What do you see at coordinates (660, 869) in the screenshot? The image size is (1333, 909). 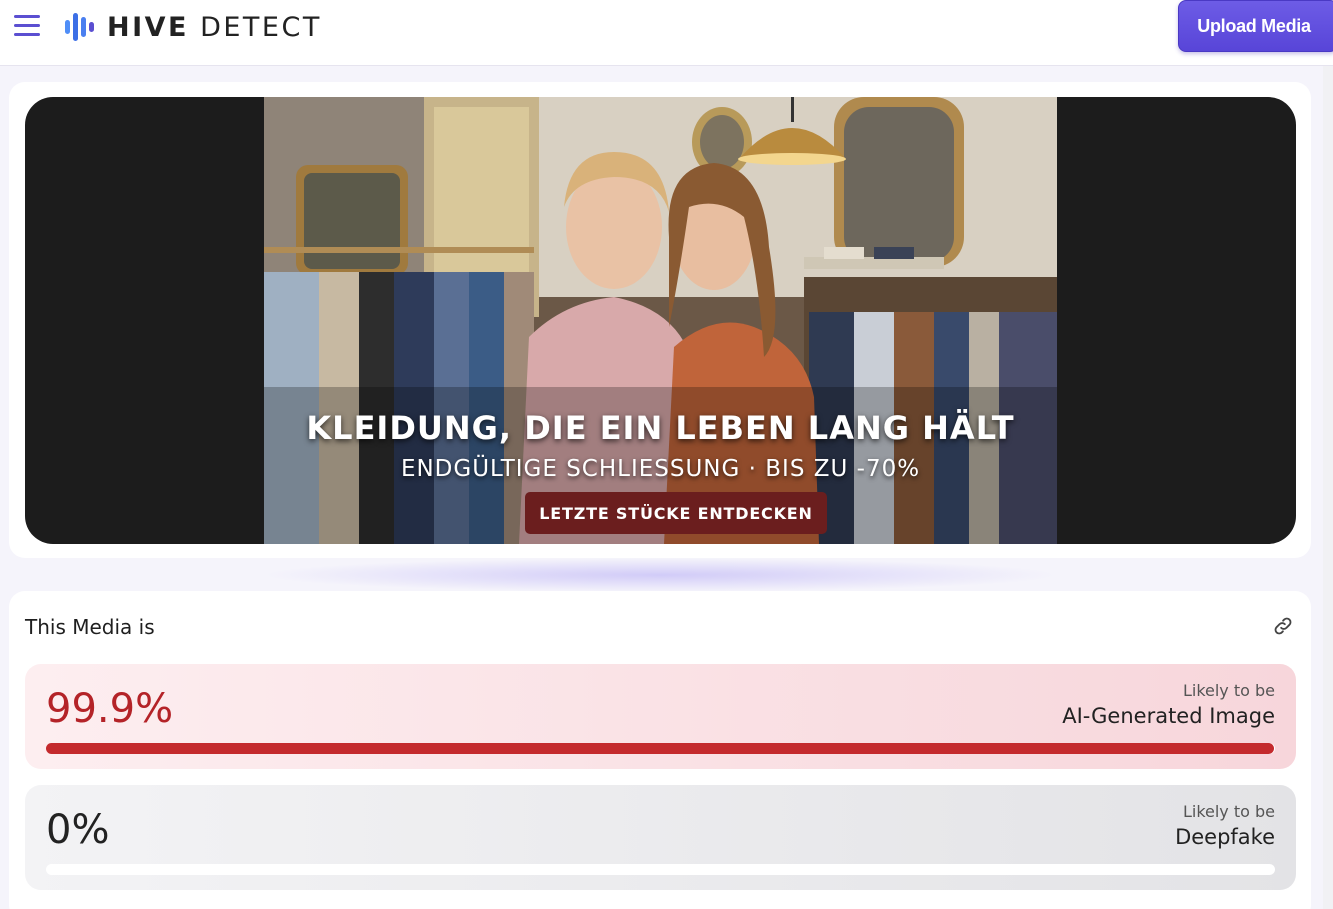 I see `deepfake-progress-track` at bounding box center [660, 869].